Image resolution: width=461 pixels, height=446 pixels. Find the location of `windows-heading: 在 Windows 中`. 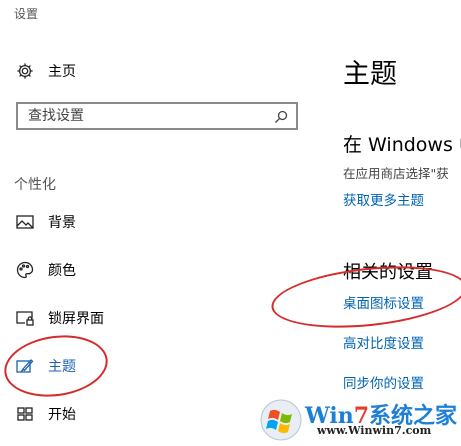

windows-heading: 在 Windows 中 is located at coordinates (402, 145).